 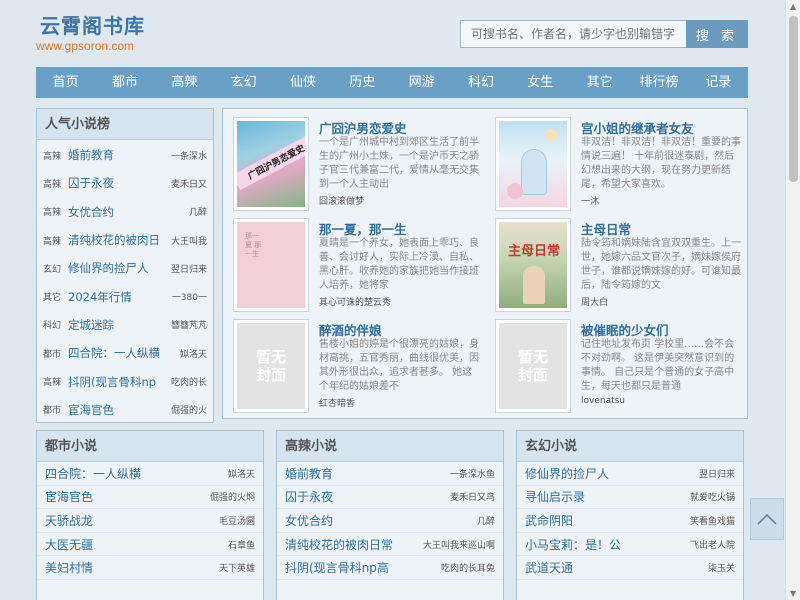 What do you see at coordinates (793, 99) in the screenshot?
I see `scrollbar-thumb` at bounding box center [793, 99].